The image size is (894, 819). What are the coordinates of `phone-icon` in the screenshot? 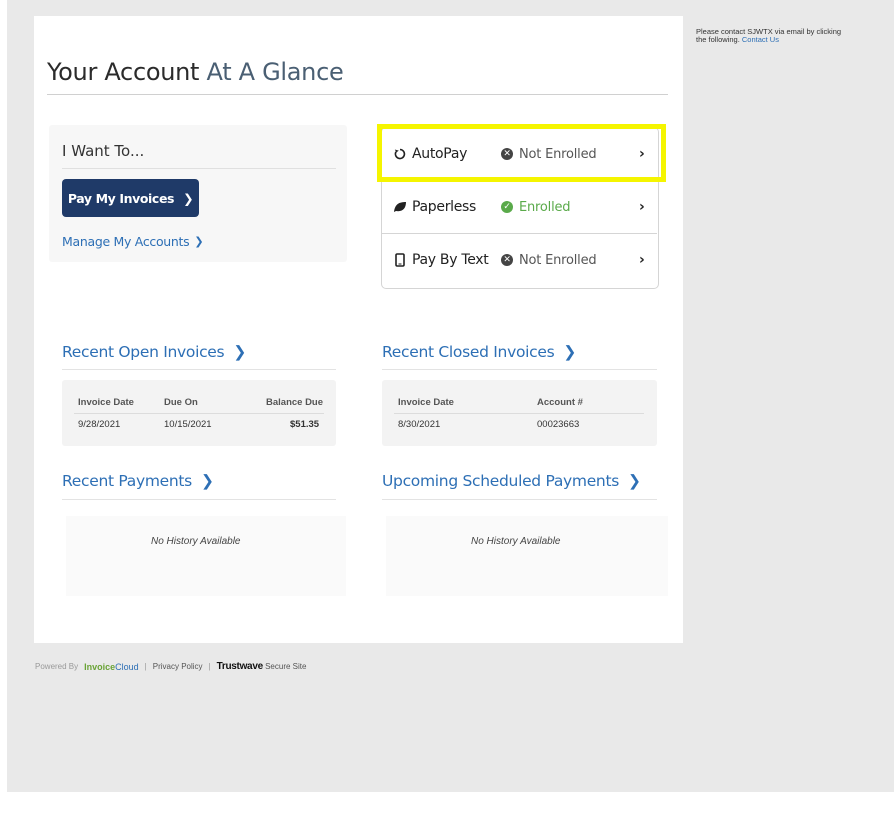 It's located at (400, 260).